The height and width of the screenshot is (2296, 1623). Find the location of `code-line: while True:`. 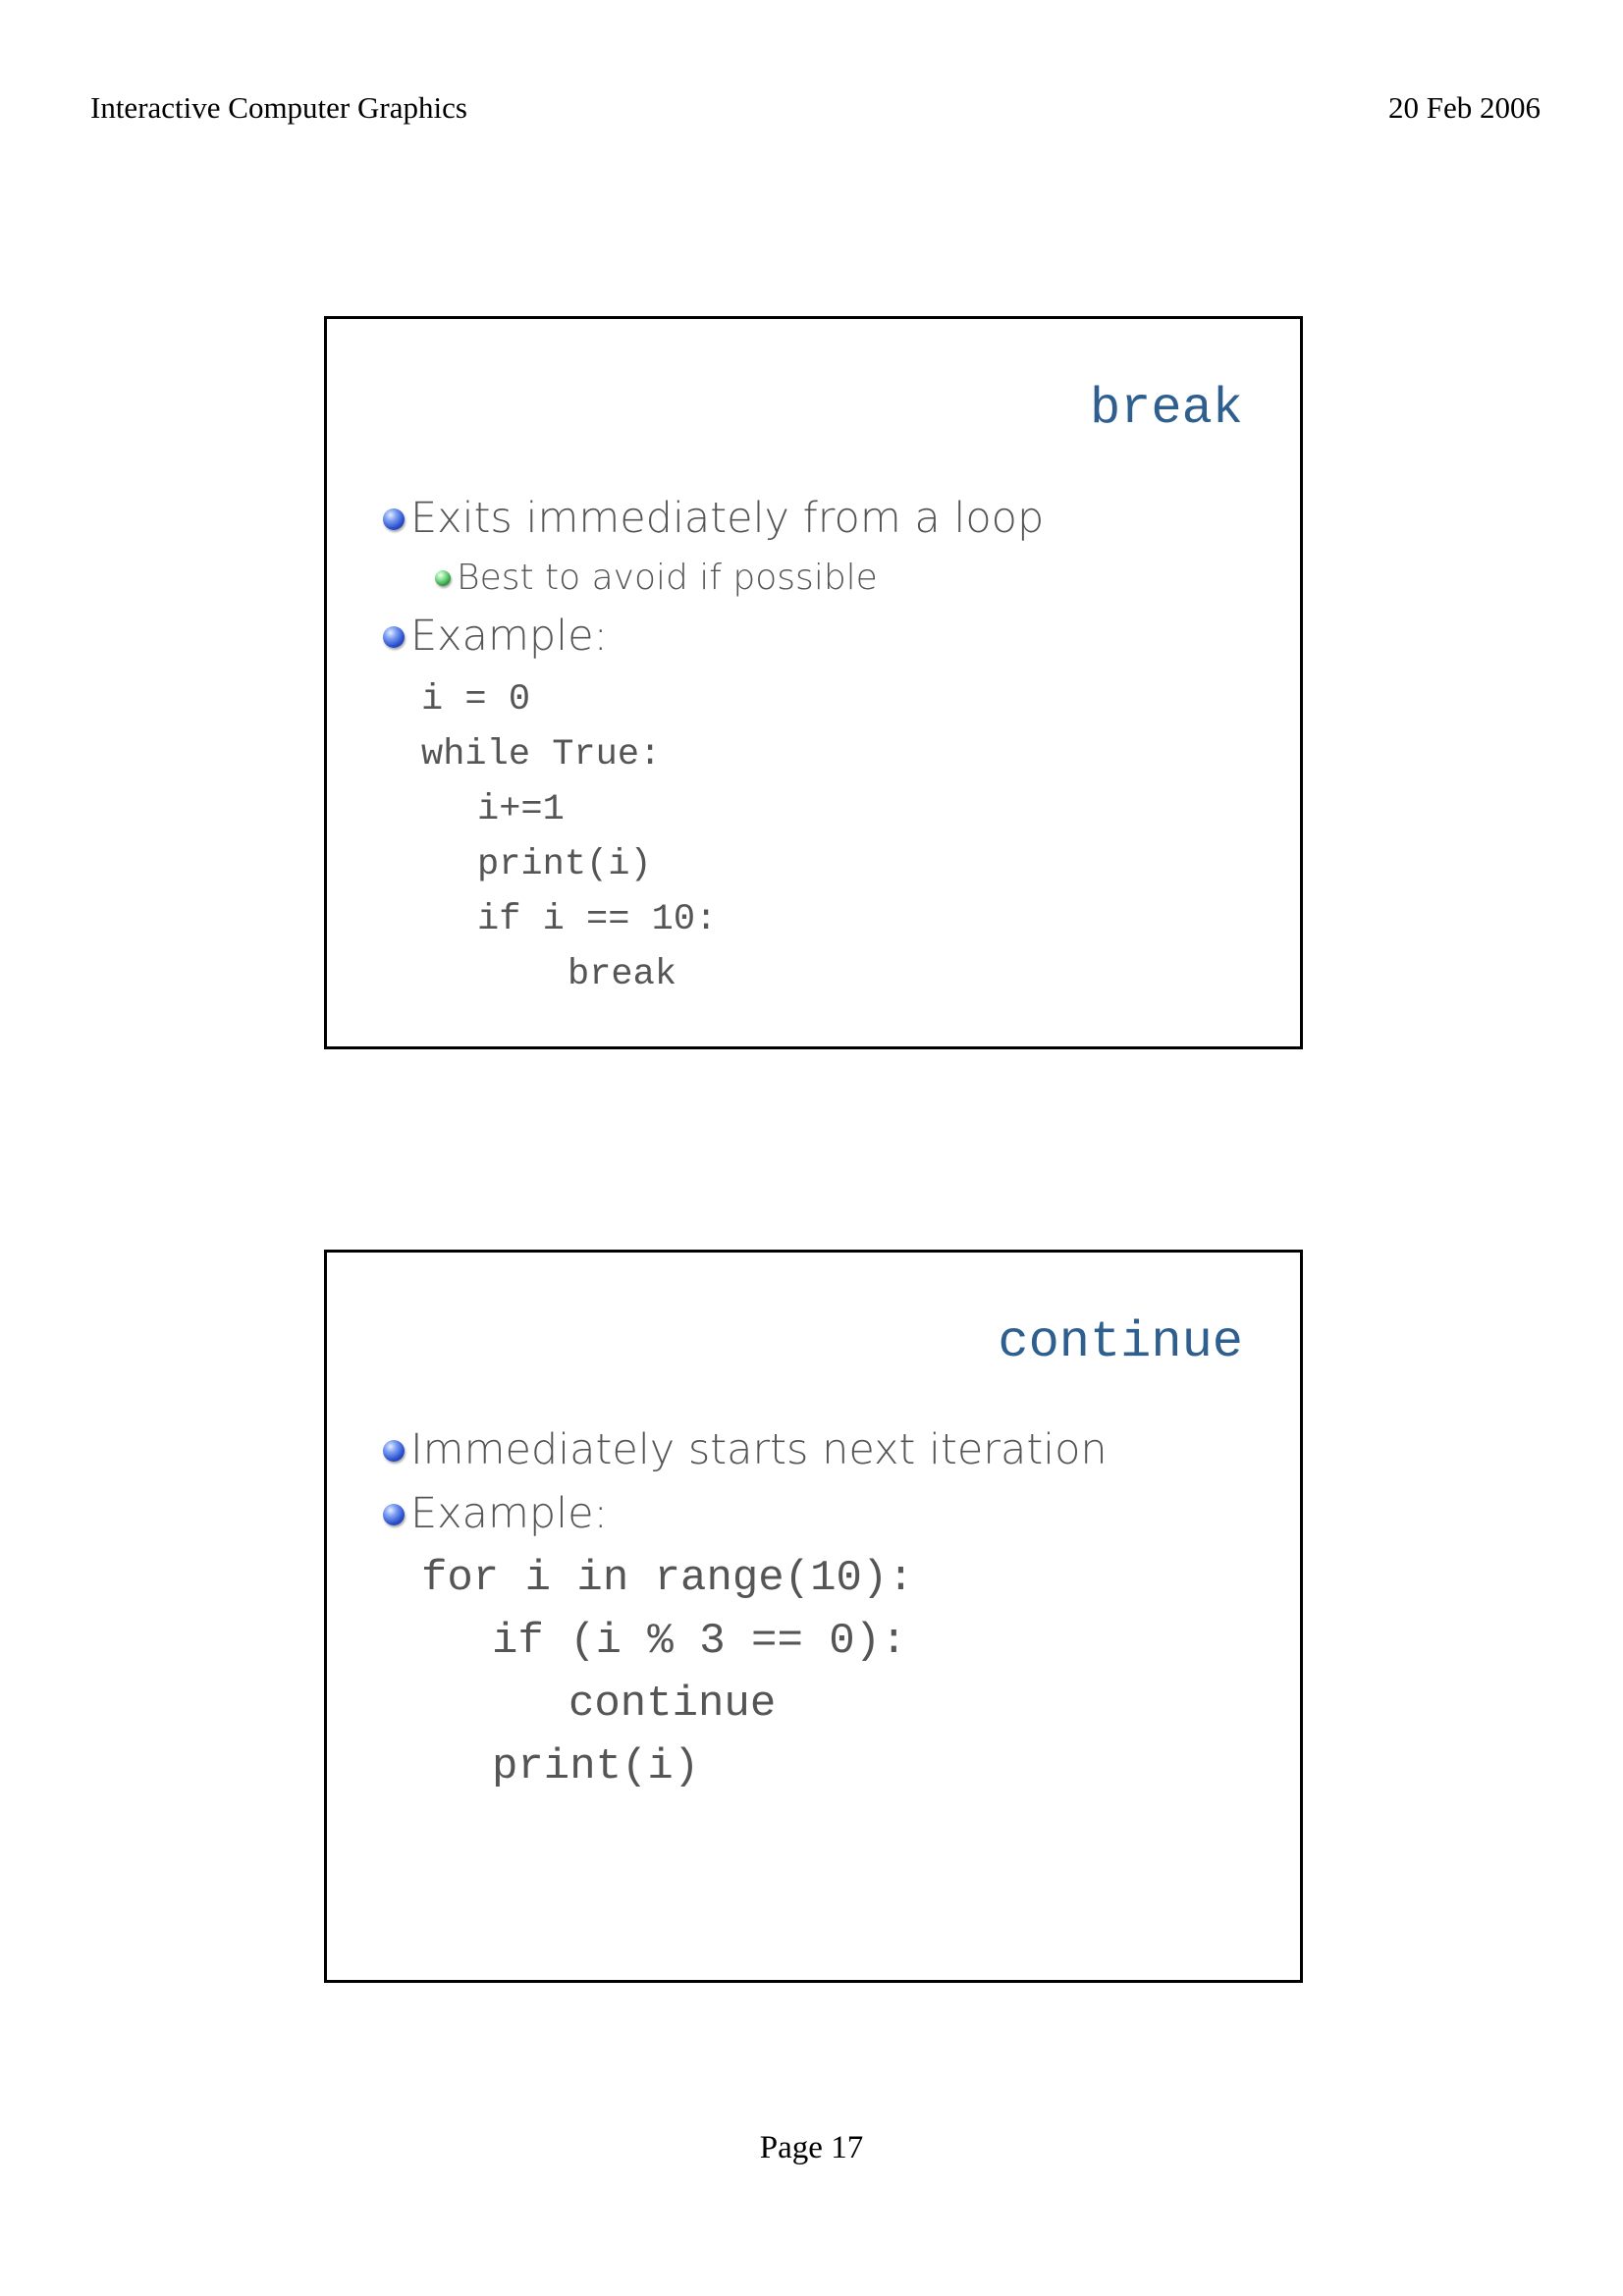

code-line: while True: is located at coordinates (542, 754).